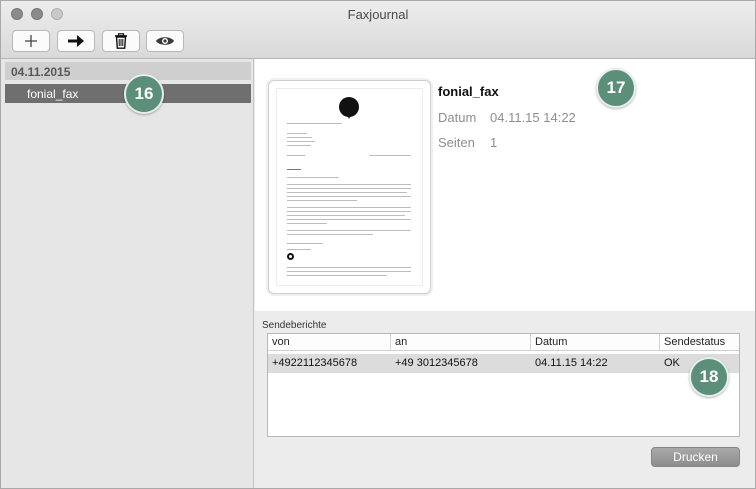 The height and width of the screenshot is (489, 756). I want to click on fax-page-preview, so click(349, 187).